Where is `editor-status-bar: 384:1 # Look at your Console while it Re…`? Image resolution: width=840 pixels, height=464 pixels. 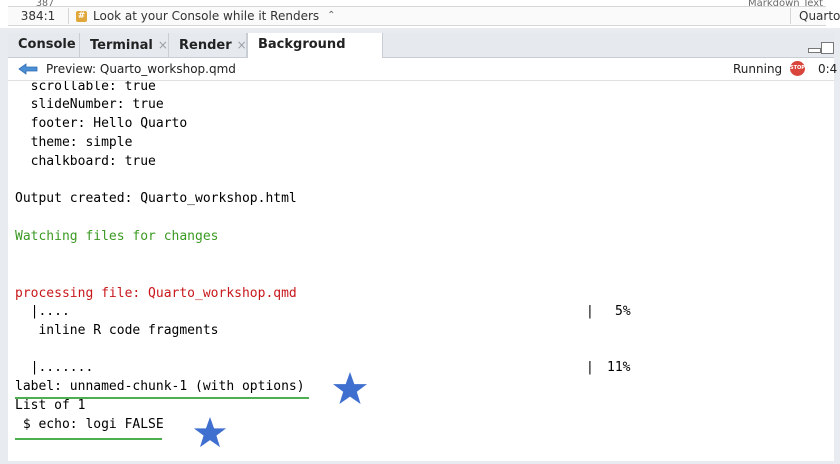
editor-status-bar: 384:1 # Look at your Console while it Re… is located at coordinates (424, 16).